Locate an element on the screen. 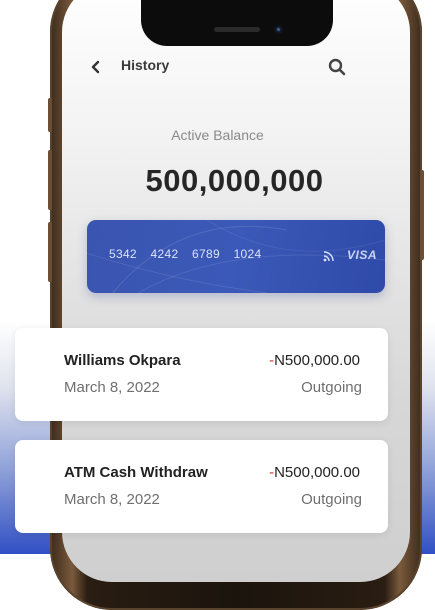 The height and width of the screenshot is (610, 435). phone-side-button is located at coordinates (50, 252).